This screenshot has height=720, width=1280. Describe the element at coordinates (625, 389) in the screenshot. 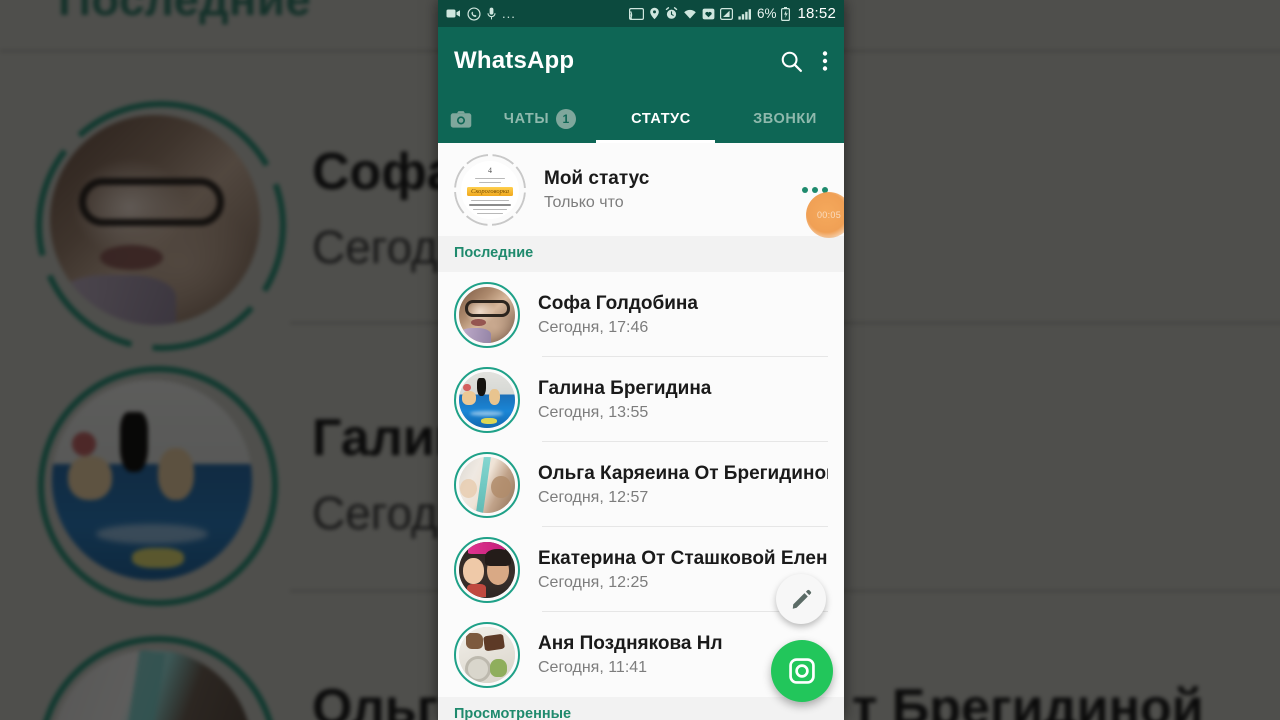

I see `status-name: Галина Брегидина` at that location.